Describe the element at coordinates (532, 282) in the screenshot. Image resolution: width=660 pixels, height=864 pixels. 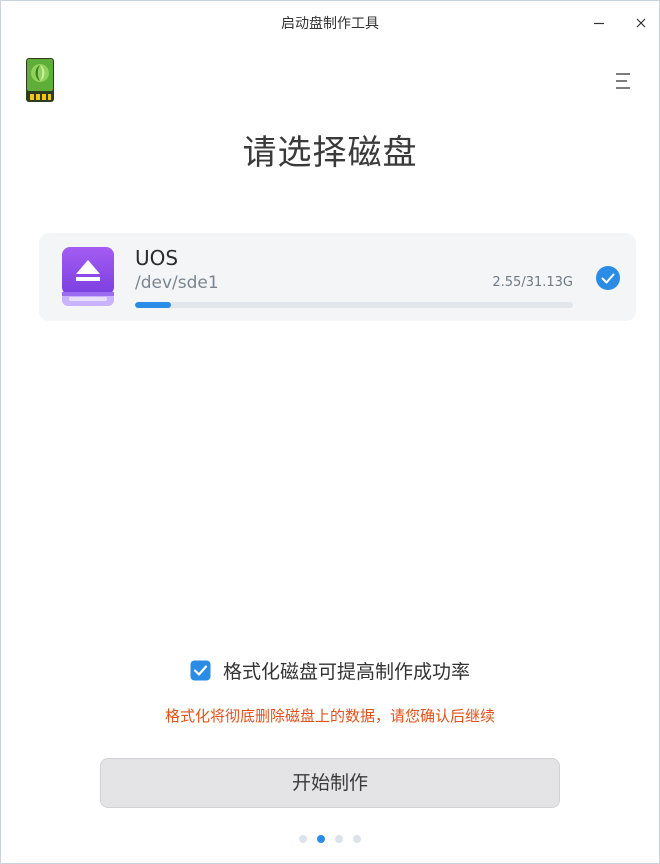
I see `disk-usage: 2.55/31.13G` at that location.